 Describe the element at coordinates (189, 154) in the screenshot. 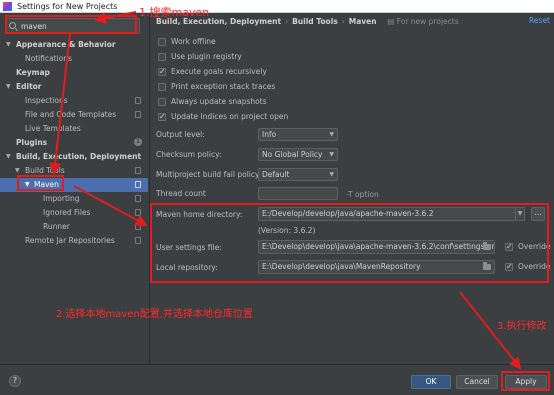

I see `checksum-policy-label: Checksum policy:` at that location.